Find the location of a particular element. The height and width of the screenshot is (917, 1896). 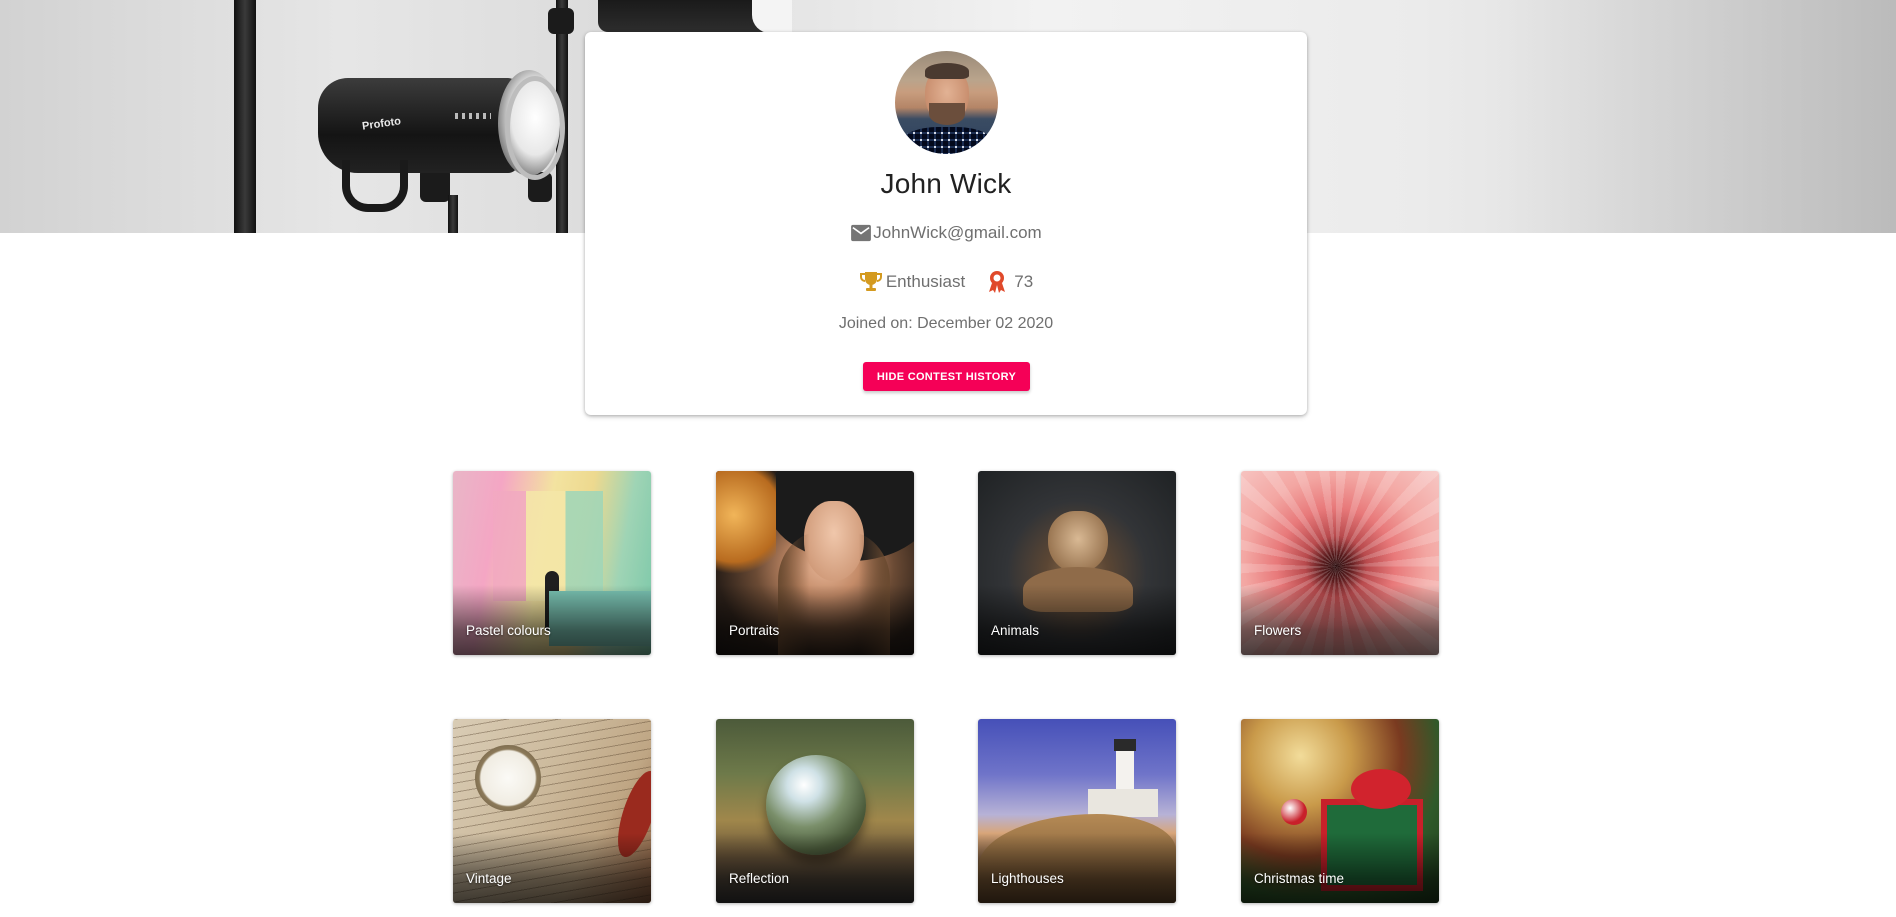

rank-label: Enthusiast is located at coordinates (925, 281).